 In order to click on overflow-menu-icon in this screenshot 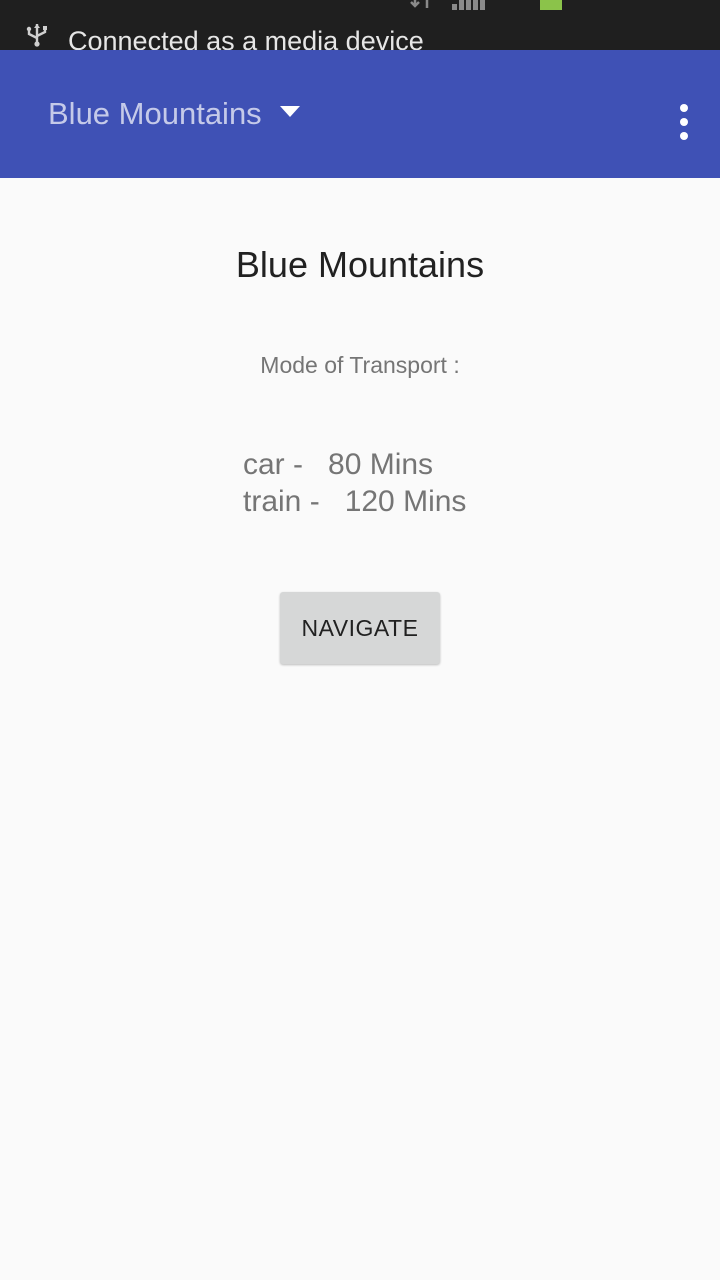, I will do `click(684, 122)`.